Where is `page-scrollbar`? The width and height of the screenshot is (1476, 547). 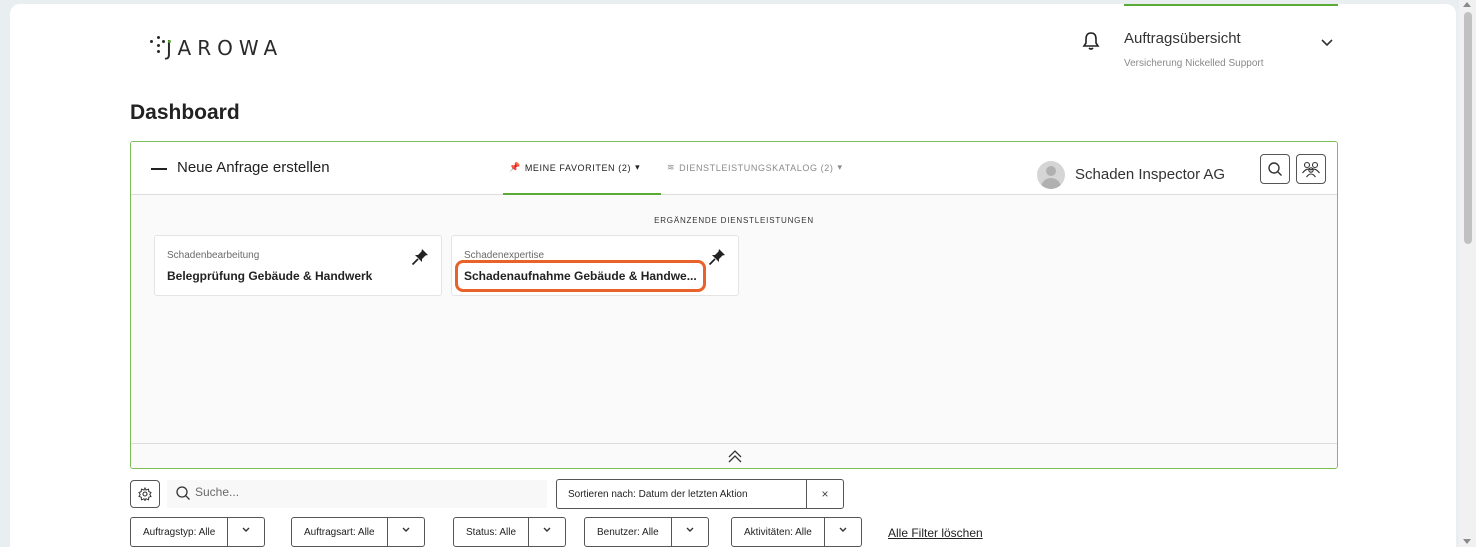 page-scrollbar is located at coordinates (1467, 273).